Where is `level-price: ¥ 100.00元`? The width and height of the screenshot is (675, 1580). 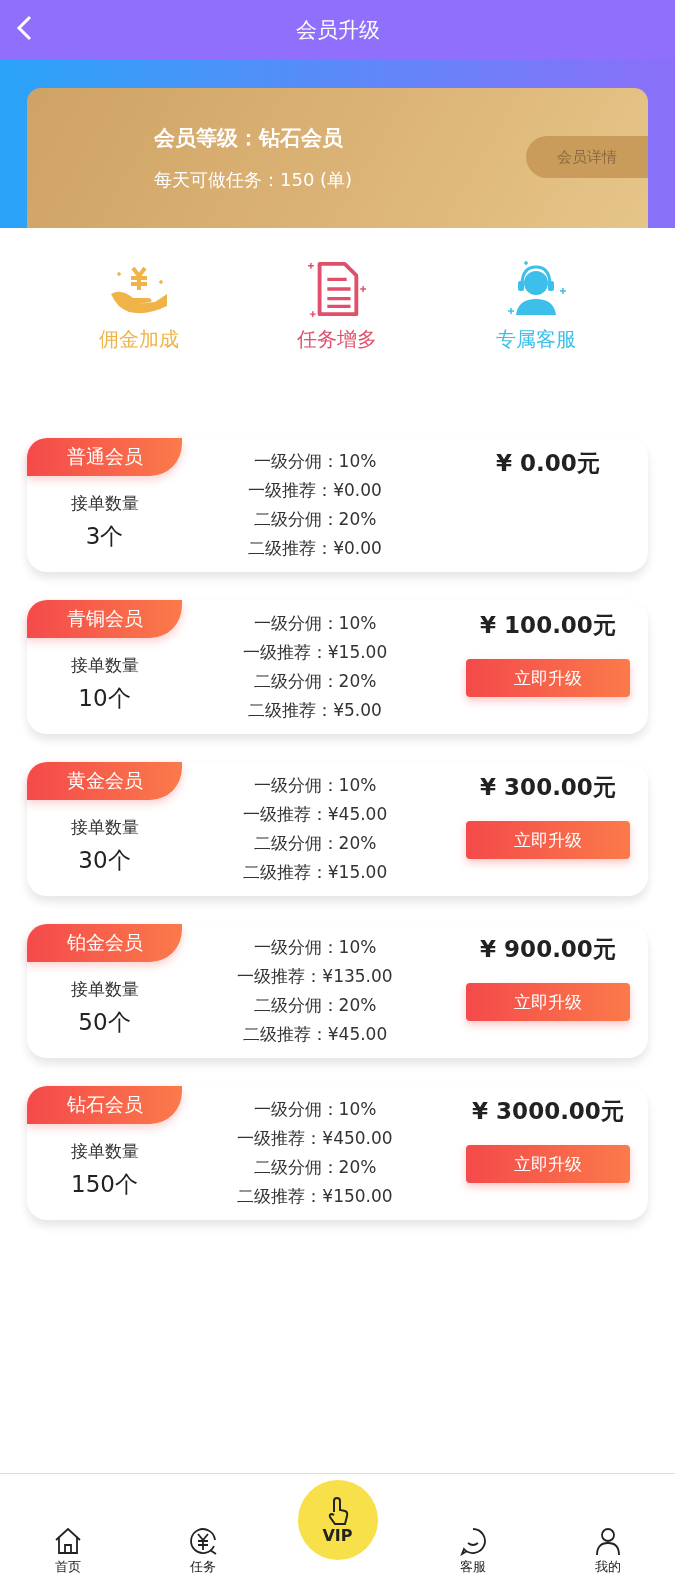
level-price: ¥ 100.00元 is located at coordinates (548, 625).